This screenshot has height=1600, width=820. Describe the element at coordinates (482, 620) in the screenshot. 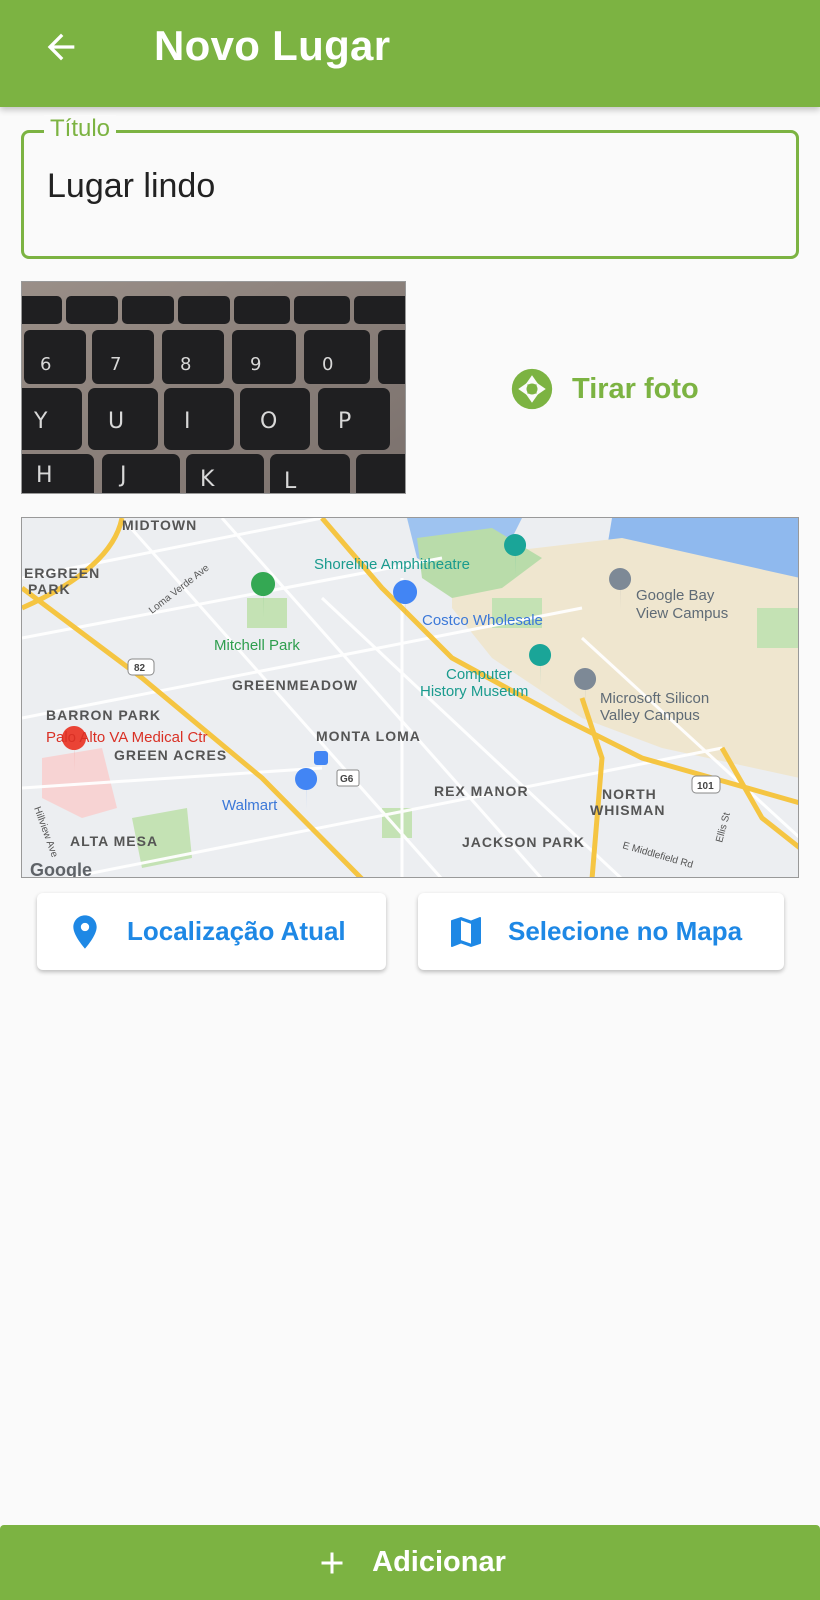

I see `map-label-costco: Costco Wholesale` at that location.